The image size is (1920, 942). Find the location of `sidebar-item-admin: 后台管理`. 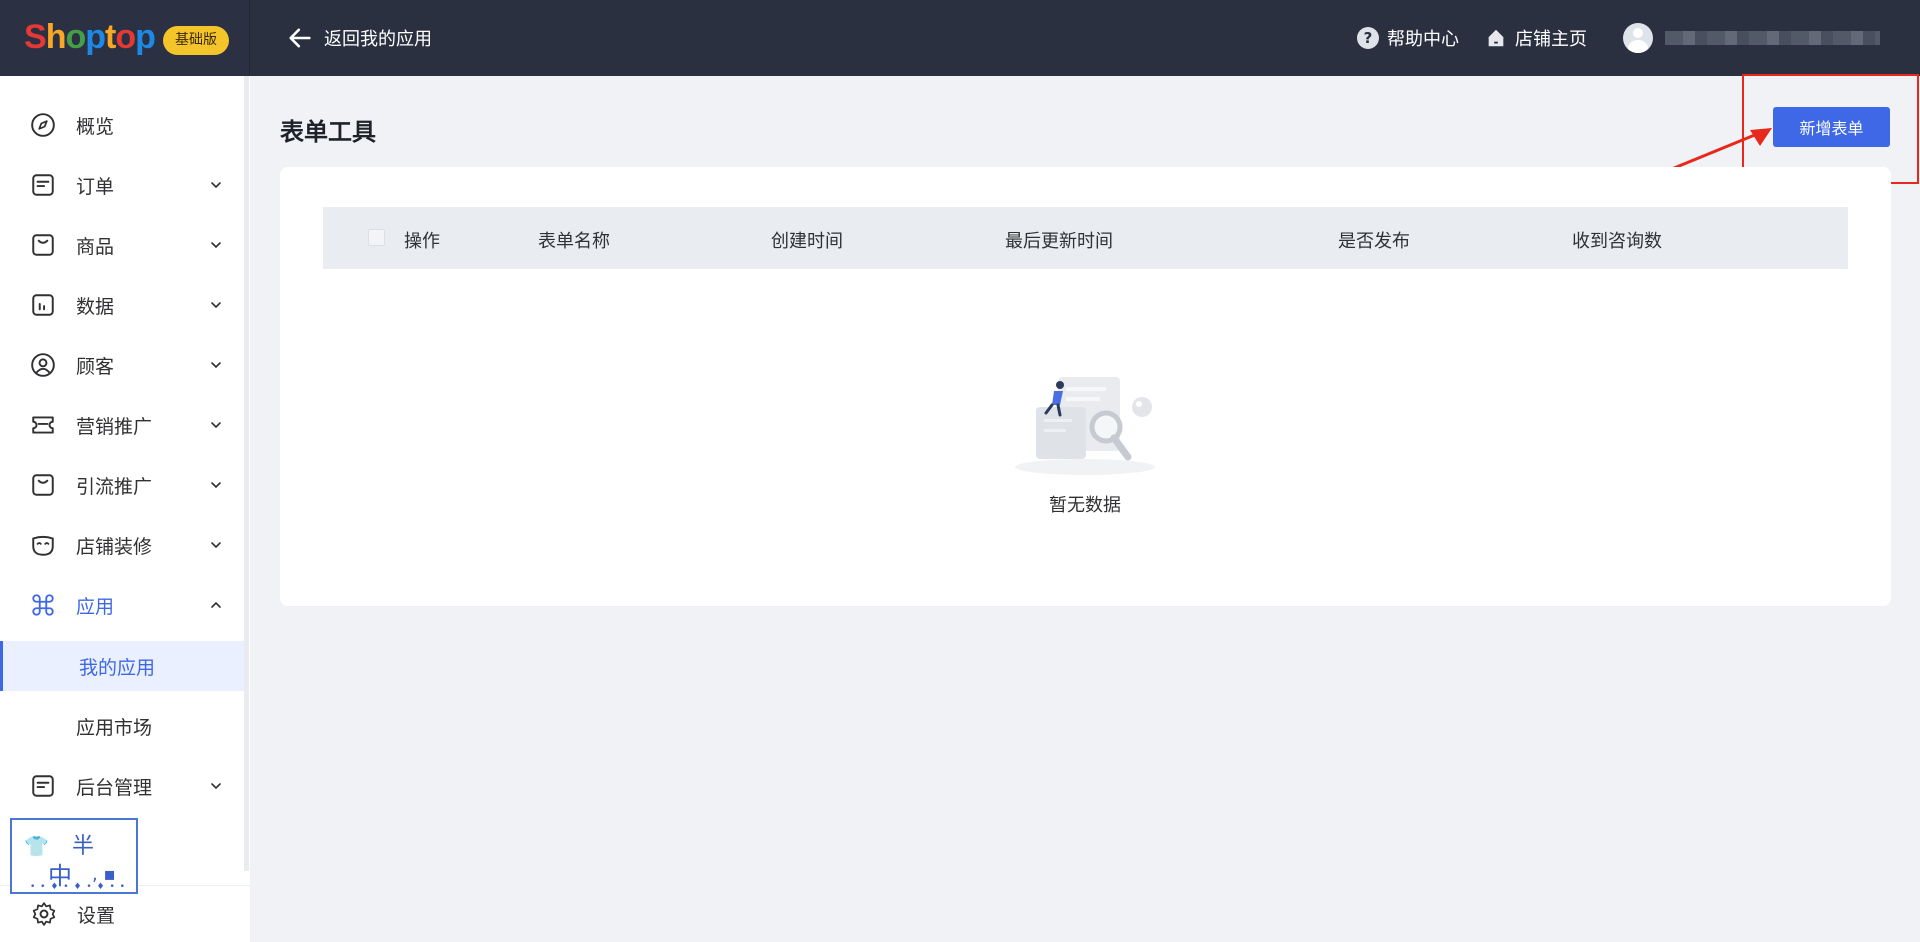

sidebar-item-admin: 后台管理 is located at coordinates (122, 786).